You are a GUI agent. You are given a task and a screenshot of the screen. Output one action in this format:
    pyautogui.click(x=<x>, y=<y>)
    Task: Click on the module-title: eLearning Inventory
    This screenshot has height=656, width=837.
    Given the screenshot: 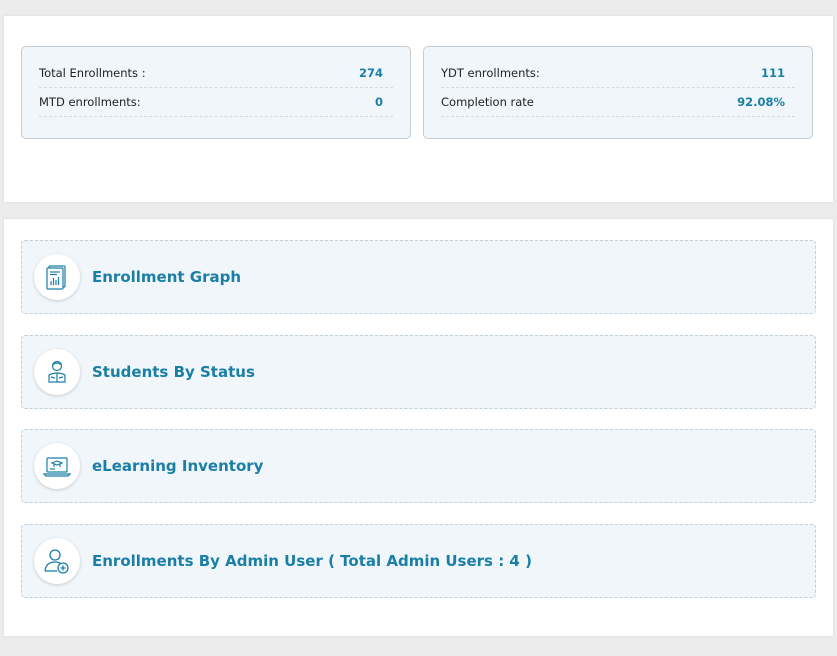 What is the action you would take?
    pyautogui.click(x=178, y=466)
    